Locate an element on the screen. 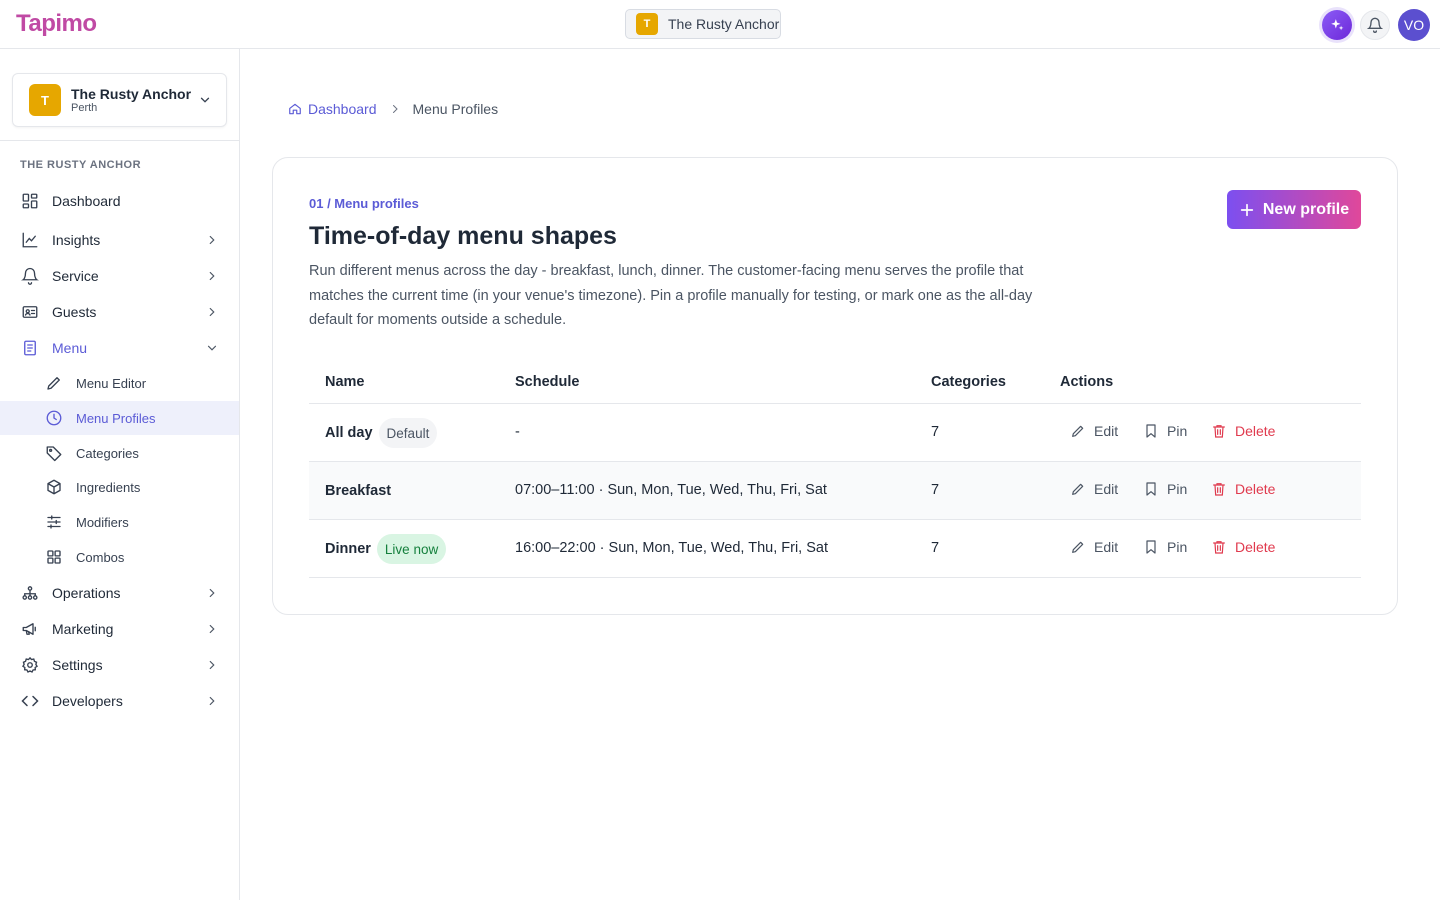  id-card-icon is located at coordinates (30, 312).